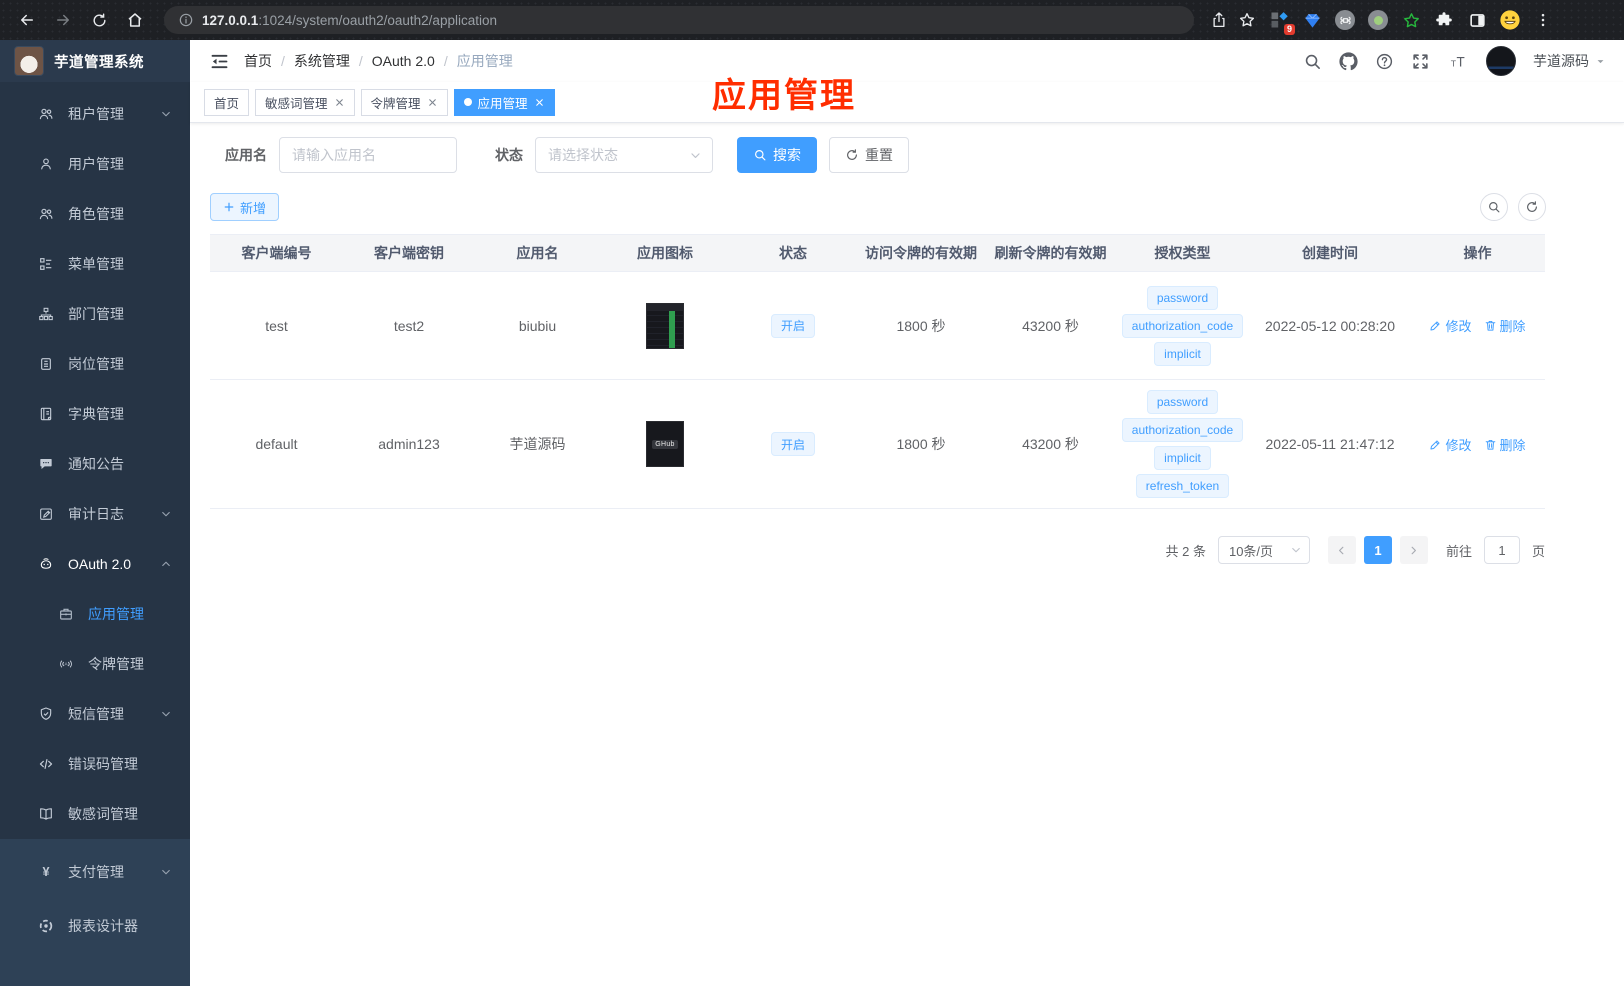 This screenshot has height=986, width=1624. I want to click on url-path: :1024/system/oauth2/oauth2/application, so click(377, 20).